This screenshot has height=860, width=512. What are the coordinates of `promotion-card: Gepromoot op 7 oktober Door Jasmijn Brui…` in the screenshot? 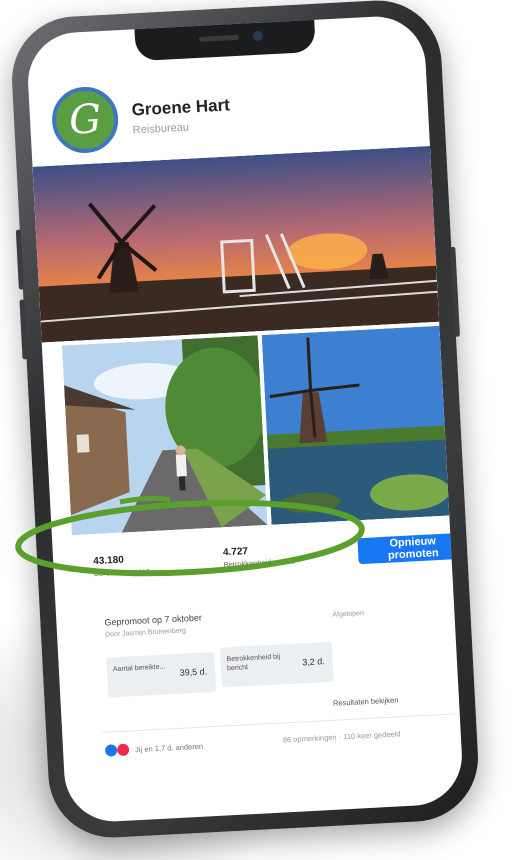 It's located at (265, 661).